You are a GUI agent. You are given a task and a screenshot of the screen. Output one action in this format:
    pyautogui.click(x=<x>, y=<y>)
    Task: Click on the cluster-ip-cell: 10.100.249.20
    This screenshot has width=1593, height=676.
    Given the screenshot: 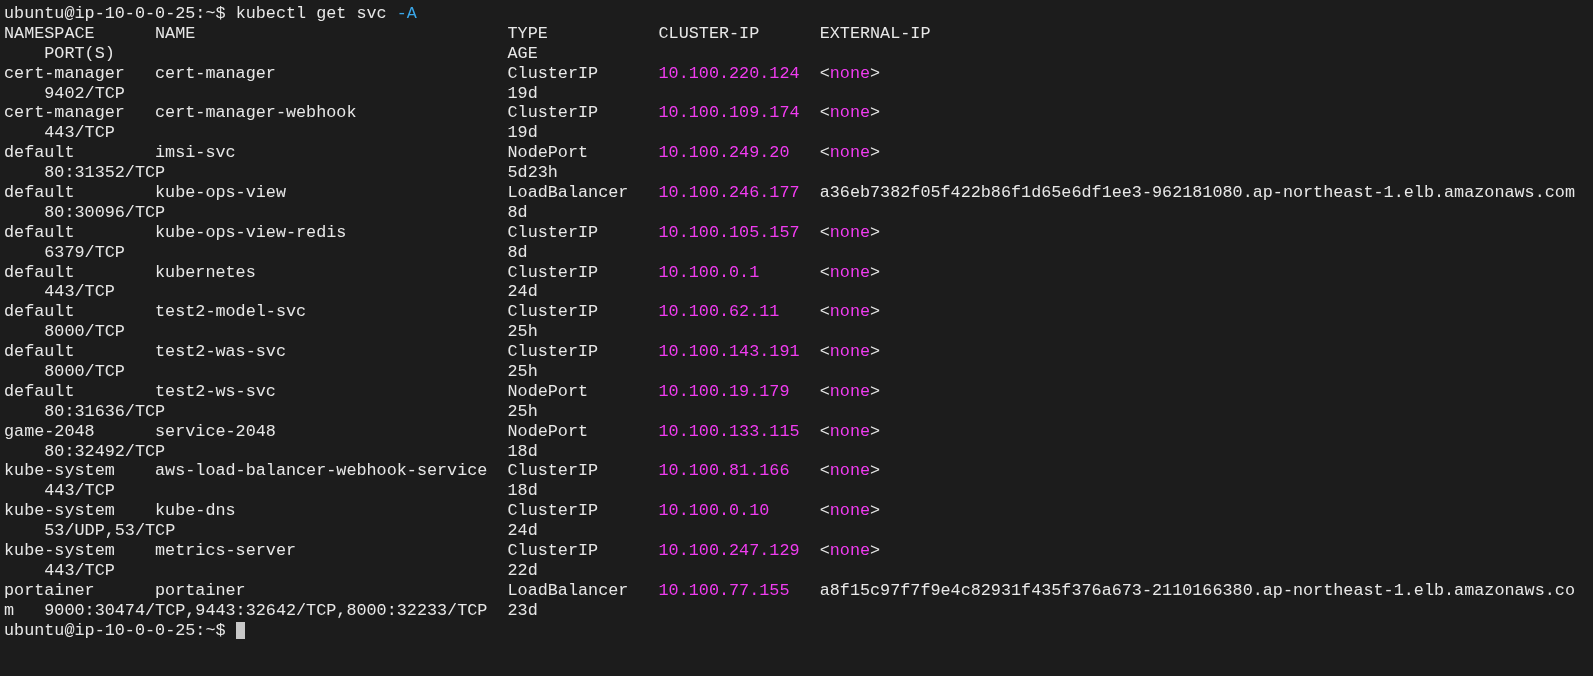 What is the action you would take?
    pyautogui.click(x=724, y=153)
    